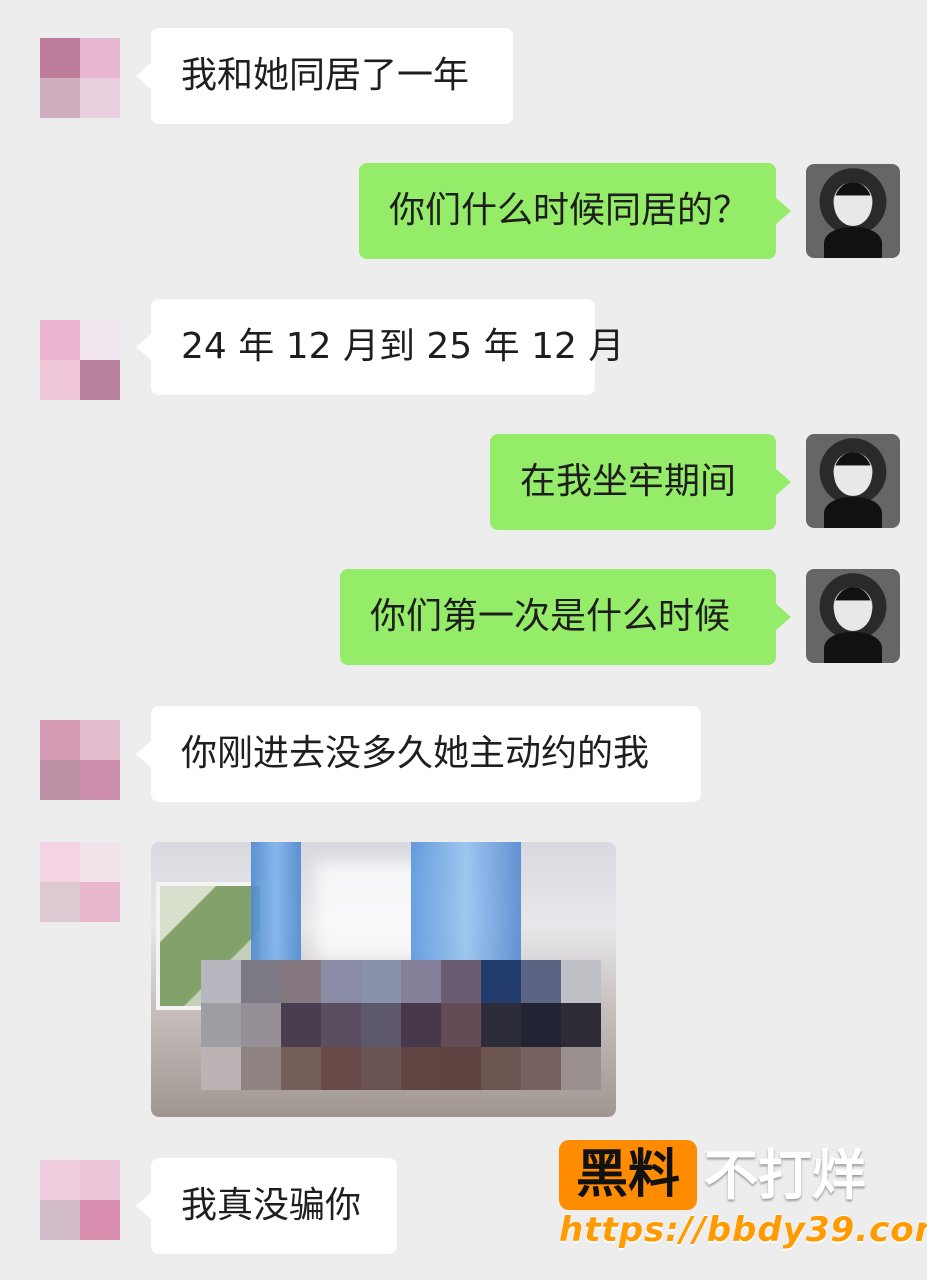 This screenshot has height=1280, width=927. Describe the element at coordinates (785, 1175) in the screenshot. I see `watermark-tail: 不打烊` at that location.